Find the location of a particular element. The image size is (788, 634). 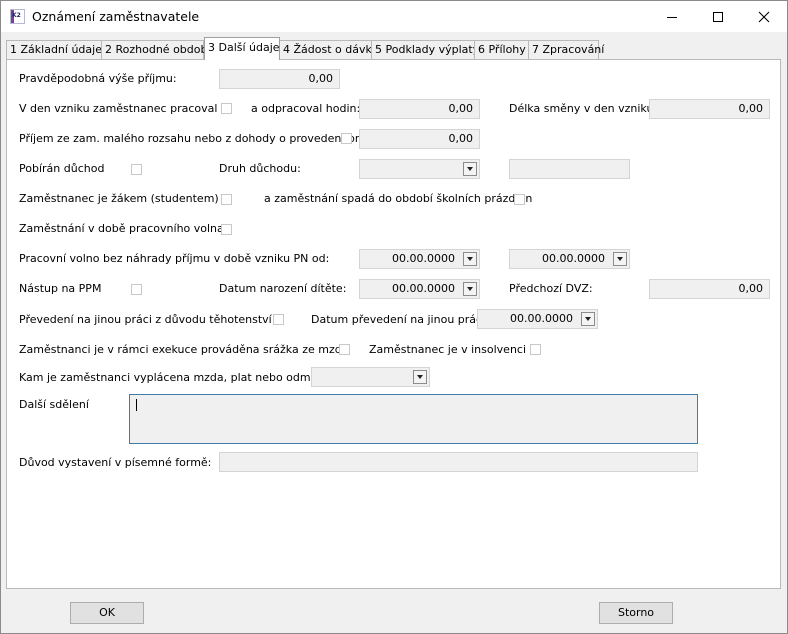

pension-type-select is located at coordinates (419, 169).